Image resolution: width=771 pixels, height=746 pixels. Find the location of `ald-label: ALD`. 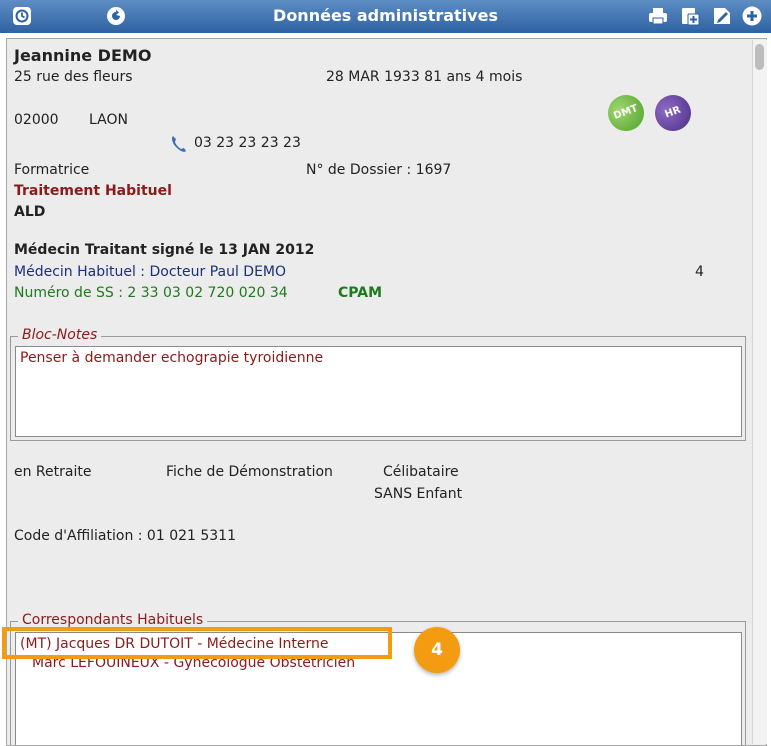

ald-label: ALD is located at coordinates (30, 212).